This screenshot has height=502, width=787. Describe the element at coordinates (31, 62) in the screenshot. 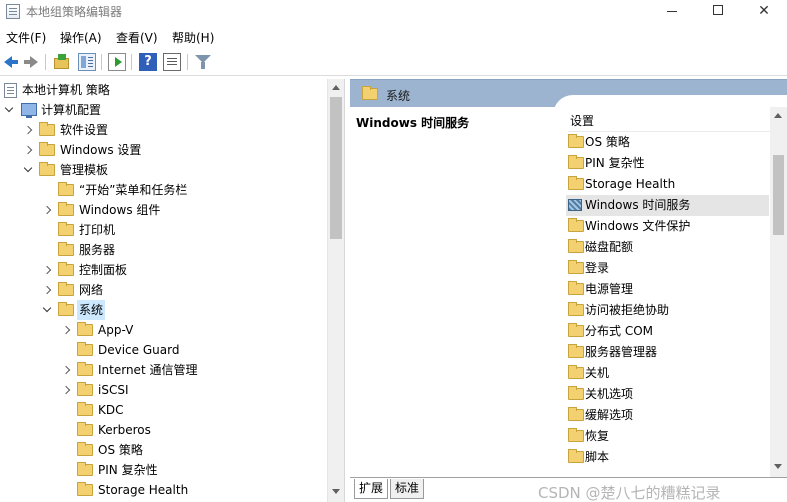

I see `forward-arrow-icon` at that location.